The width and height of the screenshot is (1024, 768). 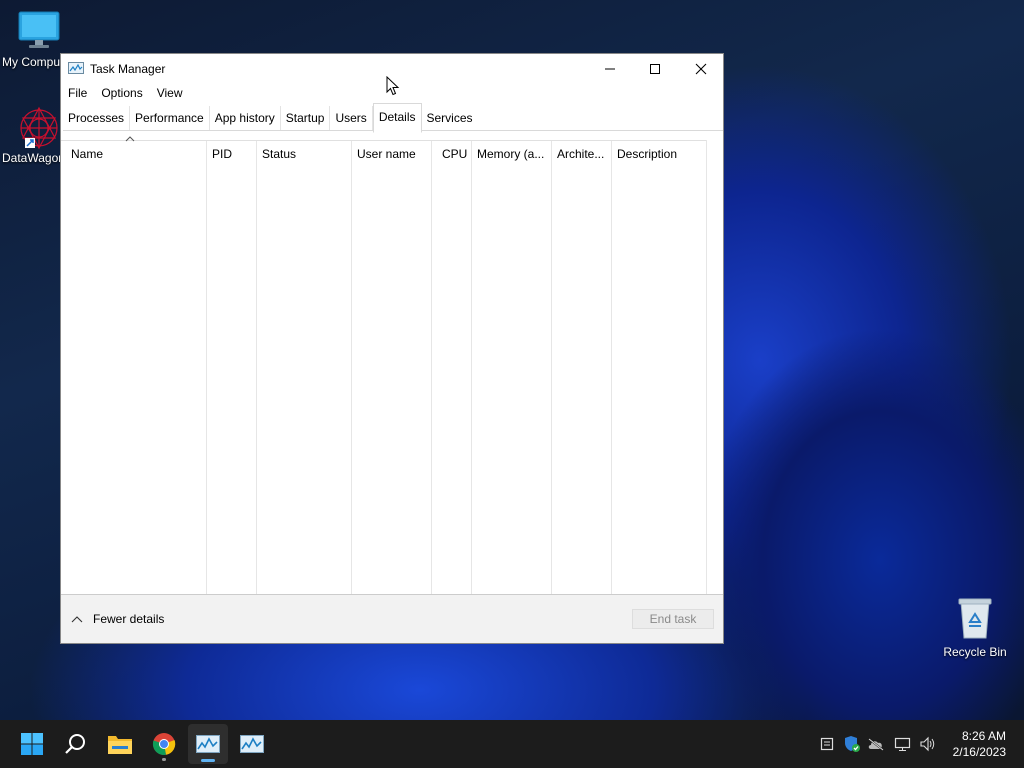 I want to click on running-indicator, so click(x=164, y=759).